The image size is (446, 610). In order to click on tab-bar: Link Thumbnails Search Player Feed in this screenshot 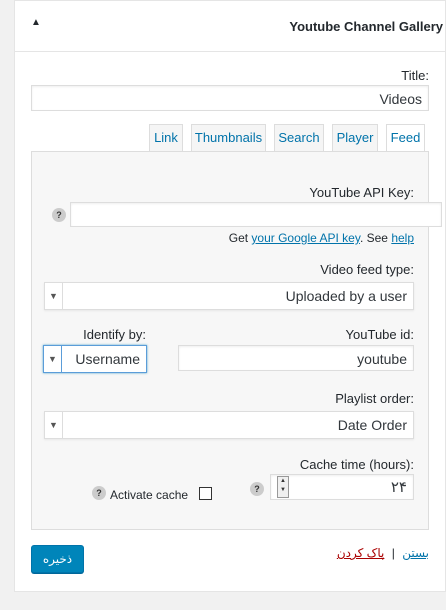, I will do `click(229, 138)`.